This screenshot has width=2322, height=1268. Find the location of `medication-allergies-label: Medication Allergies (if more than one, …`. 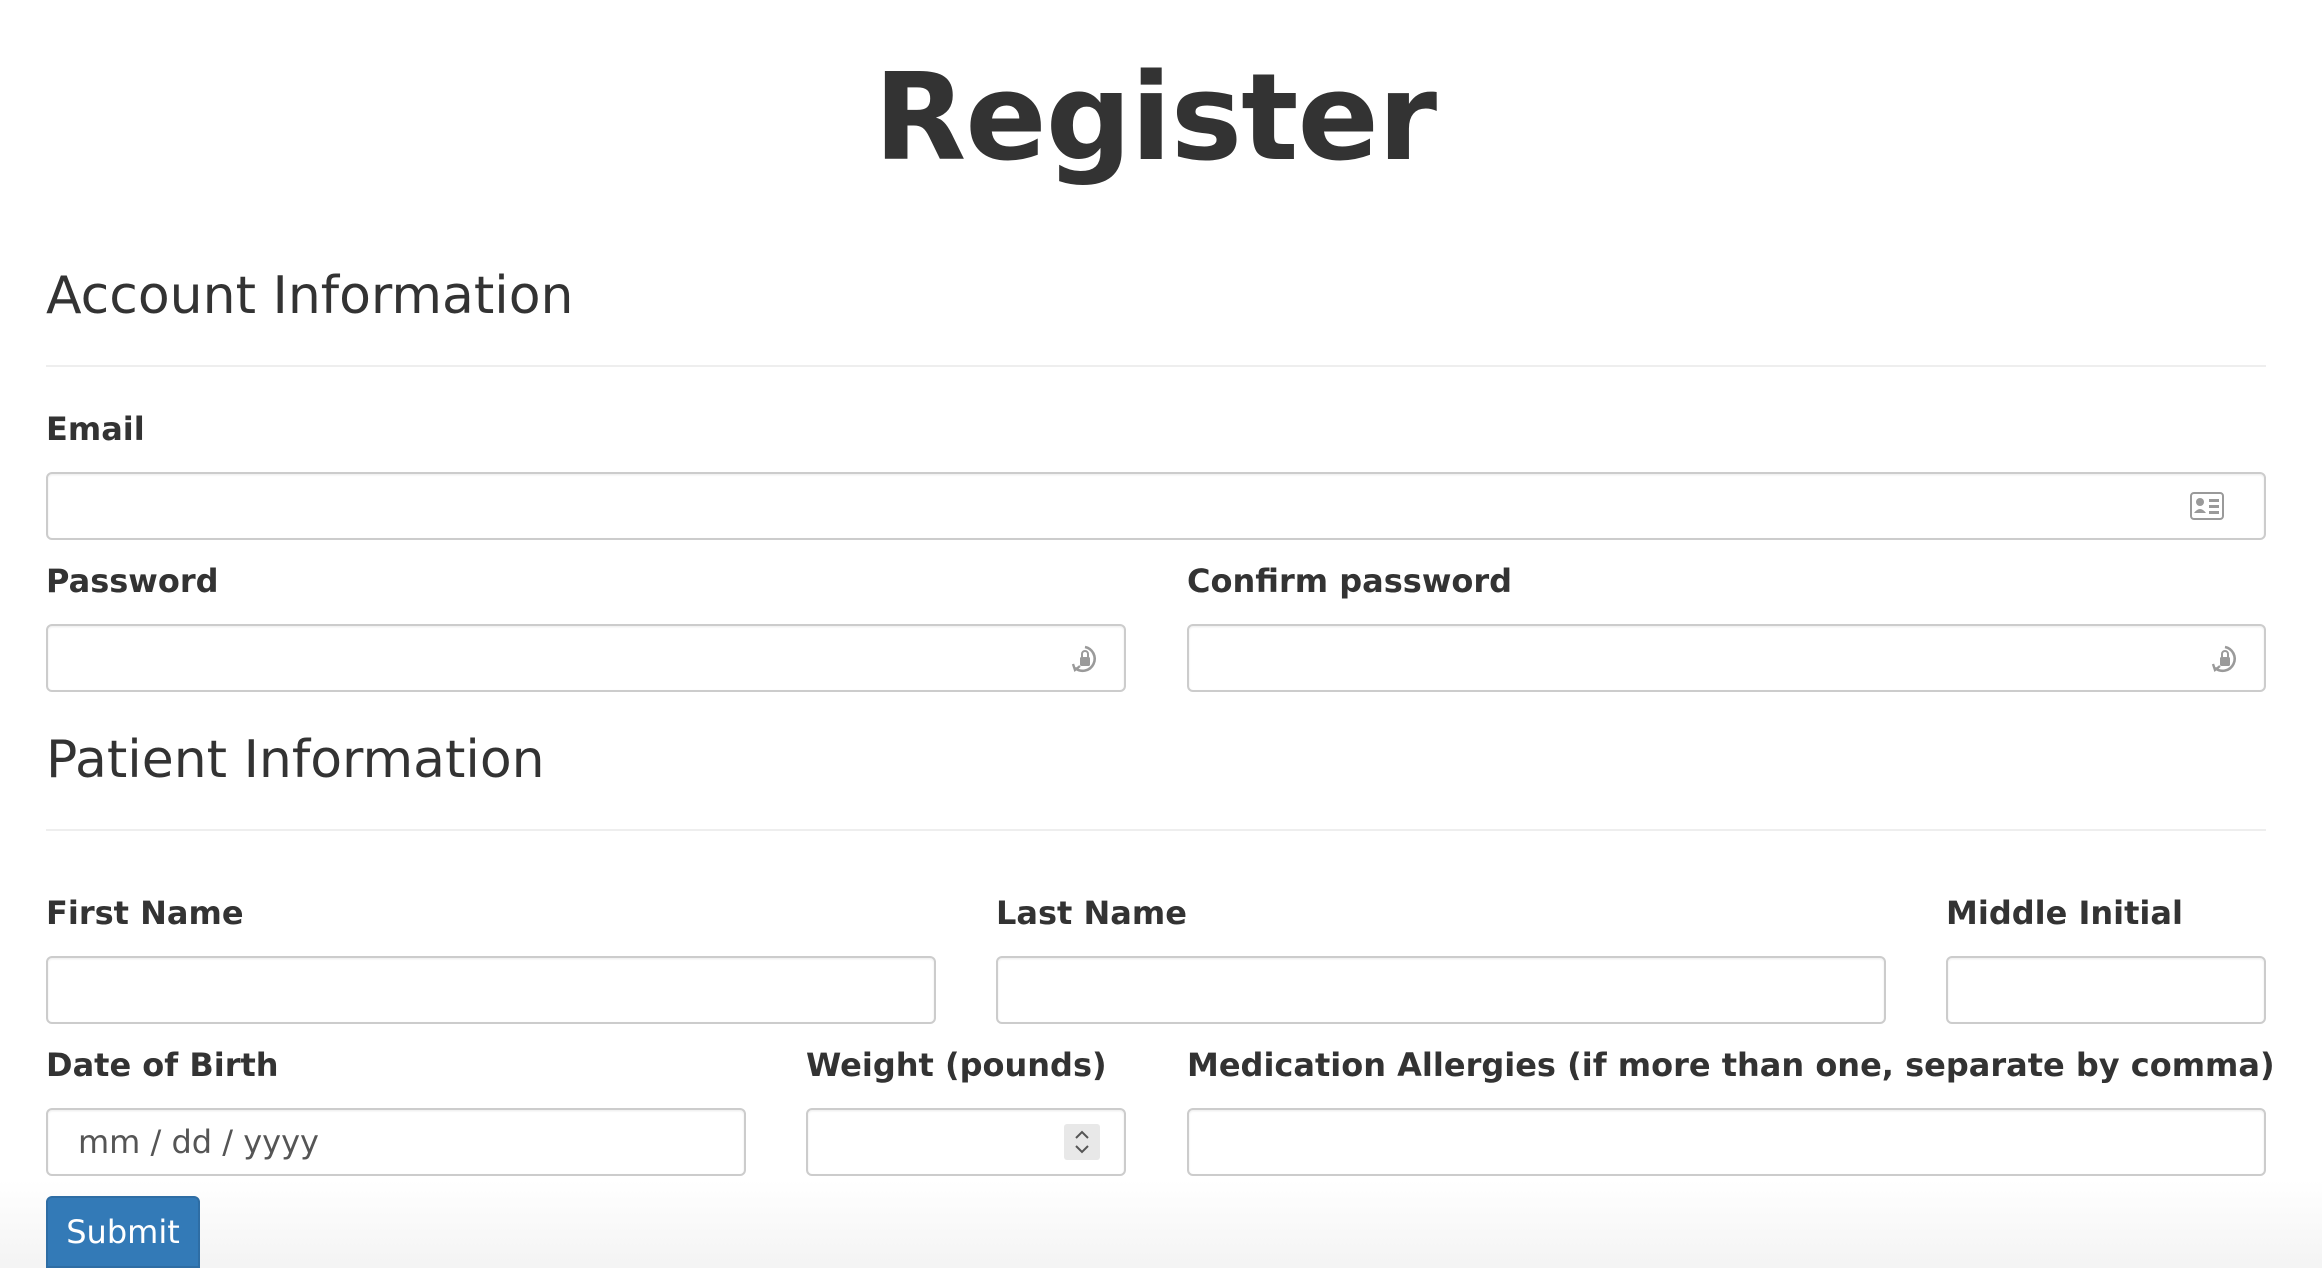

medication-allergies-label: Medication Allergies (if more than one, … is located at coordinates (1731, 1065).